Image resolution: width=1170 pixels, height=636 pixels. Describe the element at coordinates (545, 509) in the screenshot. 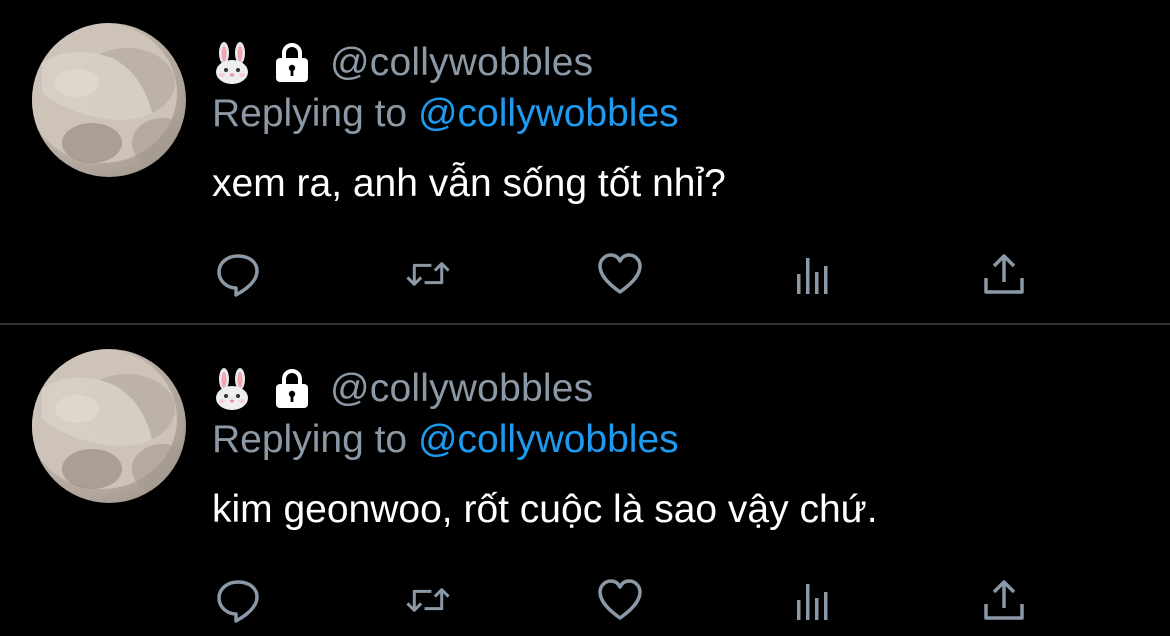

I see `tweet-text: kim geonwoo, rốt cuộc là sao vậy chứ.` at that location.